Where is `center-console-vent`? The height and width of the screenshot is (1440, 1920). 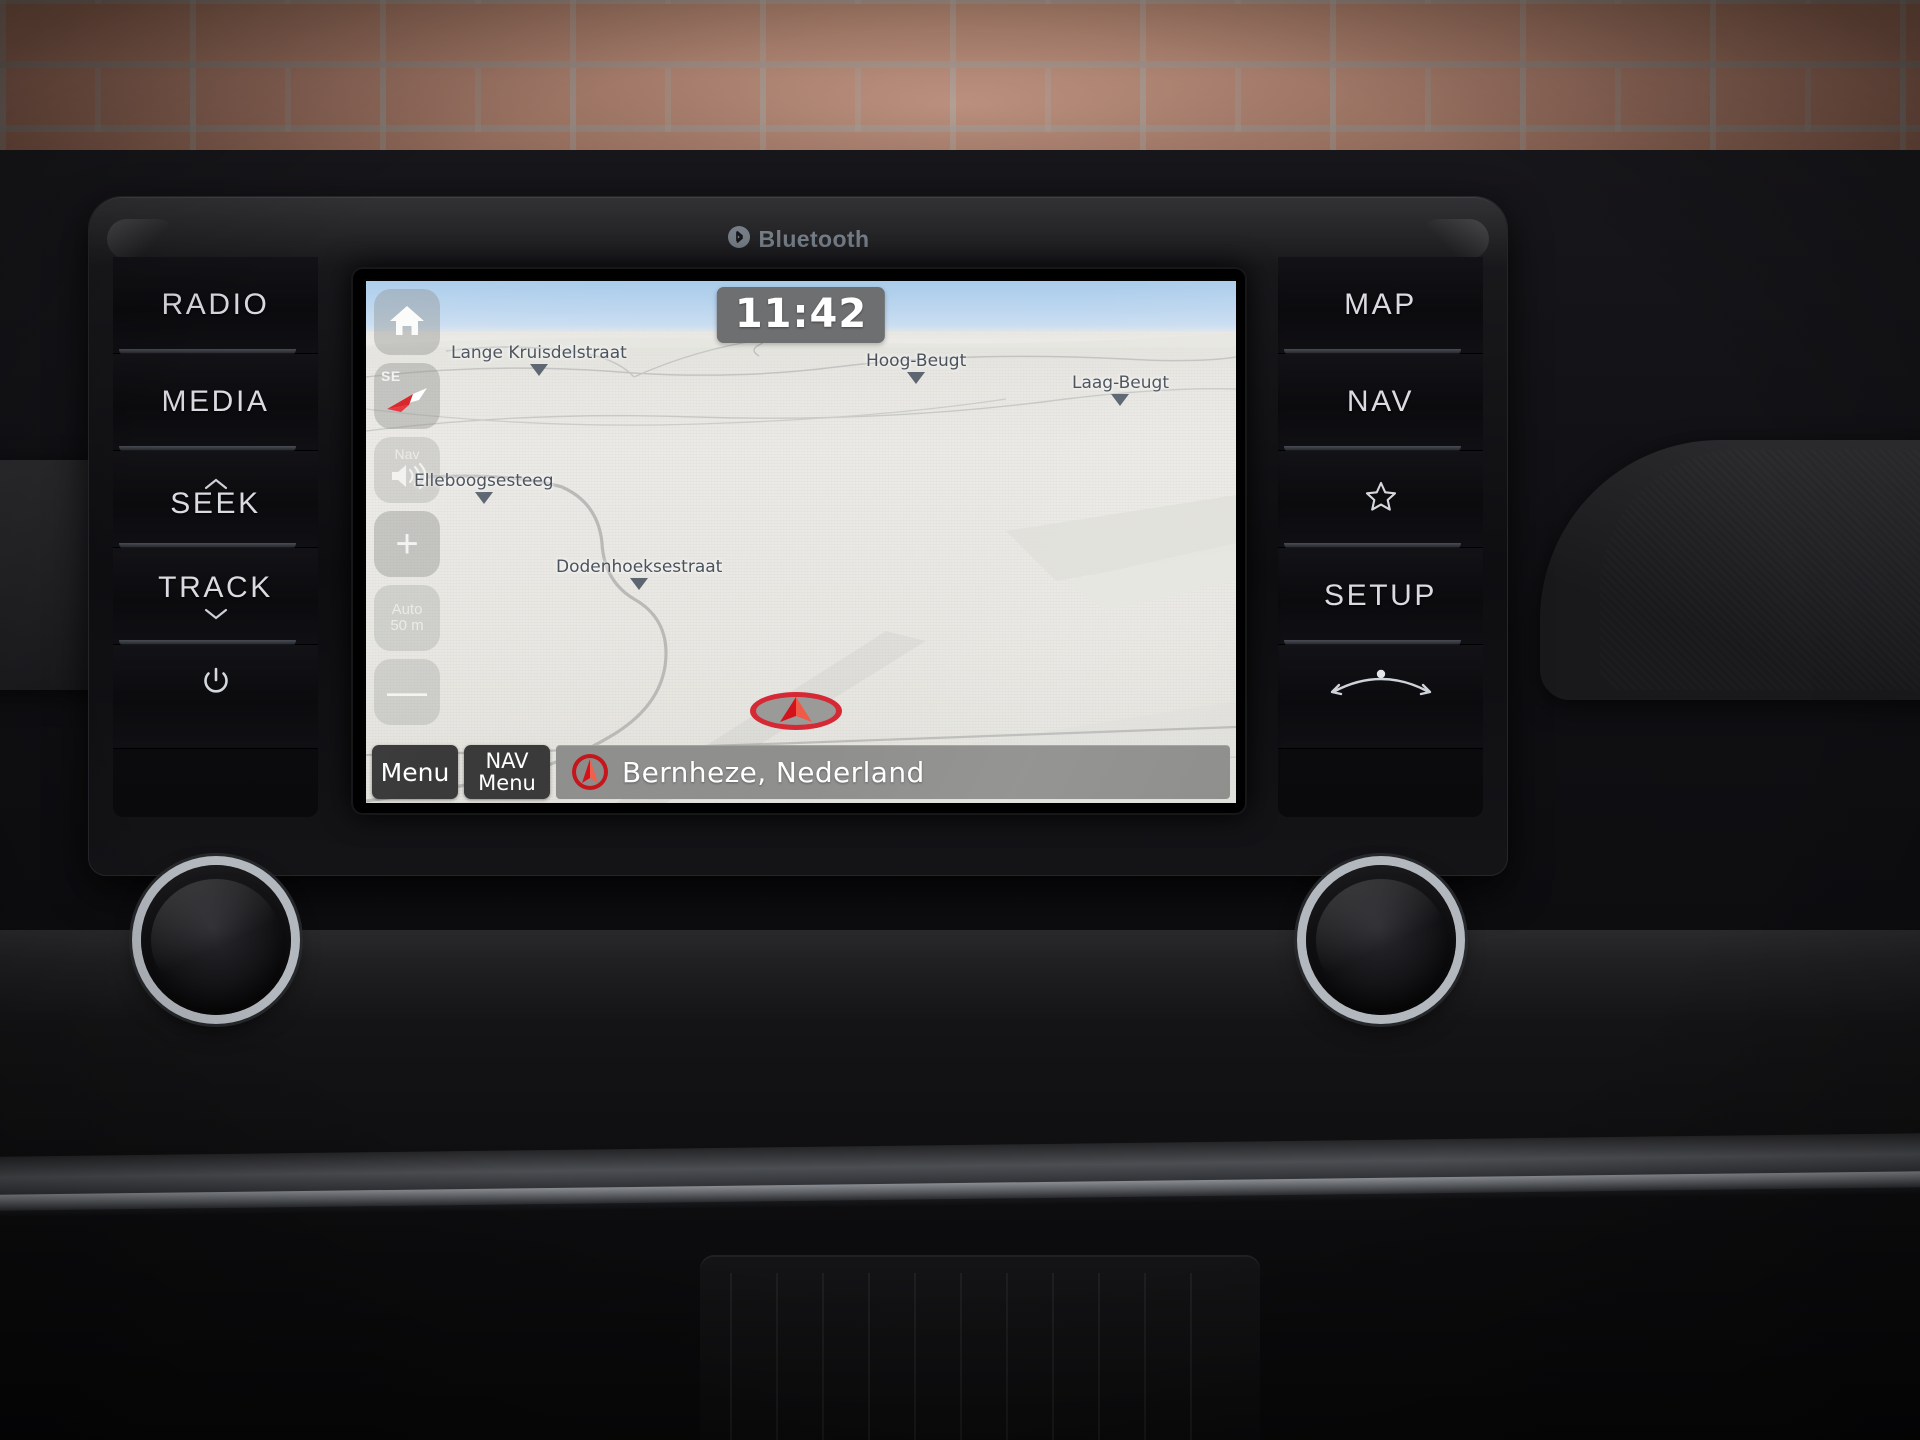 center-console-vent is located at coordinates (980, 1347).